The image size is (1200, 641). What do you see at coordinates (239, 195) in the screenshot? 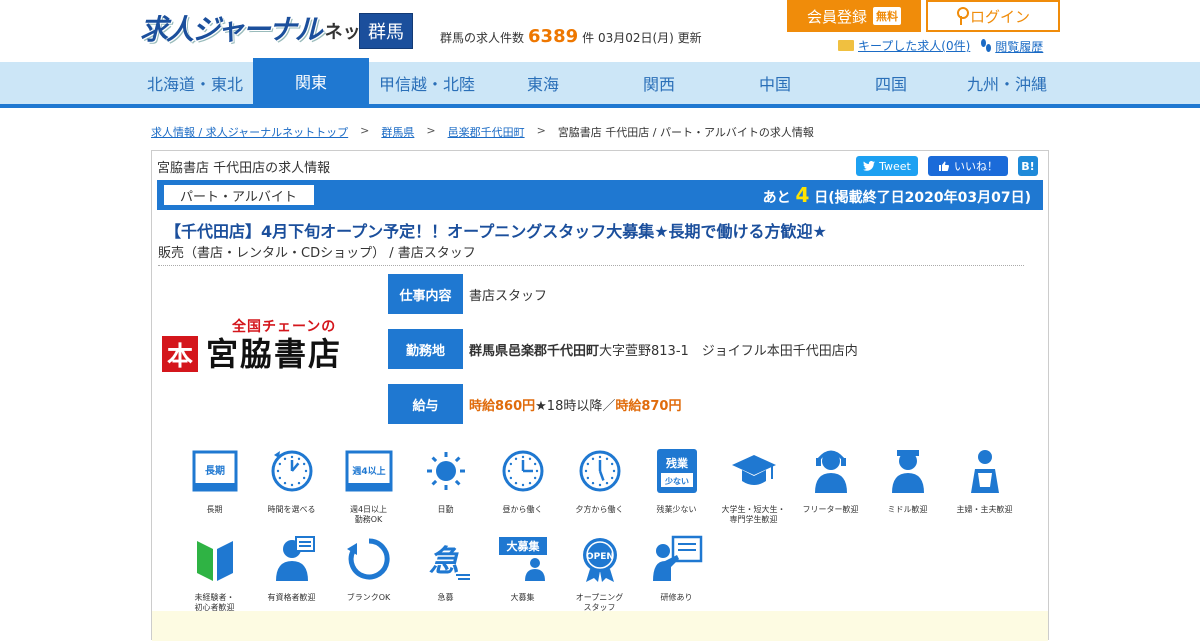
I see `employment-type-tag: パート・アルバイト` at bounding box center [239, 195].